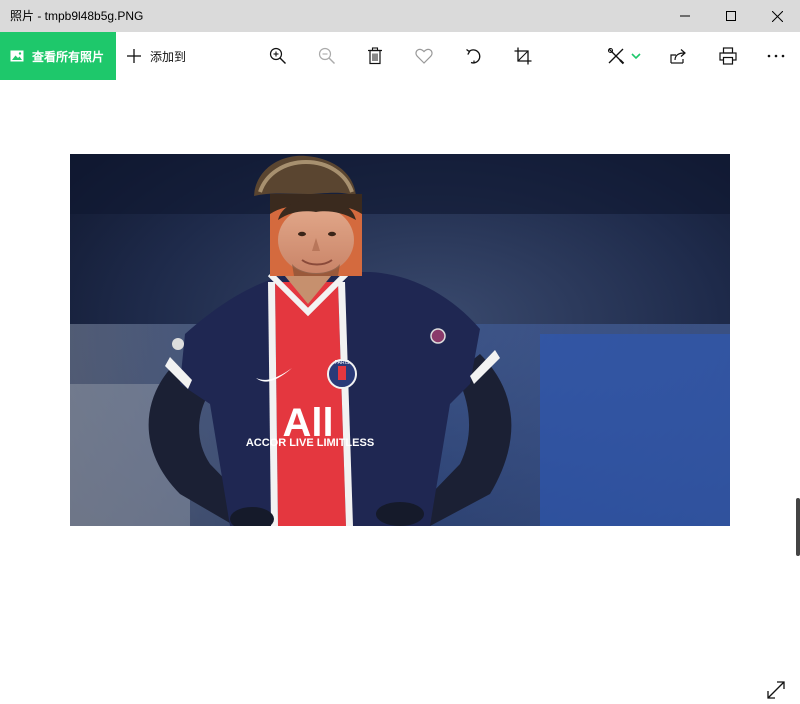 The image size is (800, 704). I want to click on title-bar: 照片 - tmpb9l48b5g.PNG, so click(400, 16).